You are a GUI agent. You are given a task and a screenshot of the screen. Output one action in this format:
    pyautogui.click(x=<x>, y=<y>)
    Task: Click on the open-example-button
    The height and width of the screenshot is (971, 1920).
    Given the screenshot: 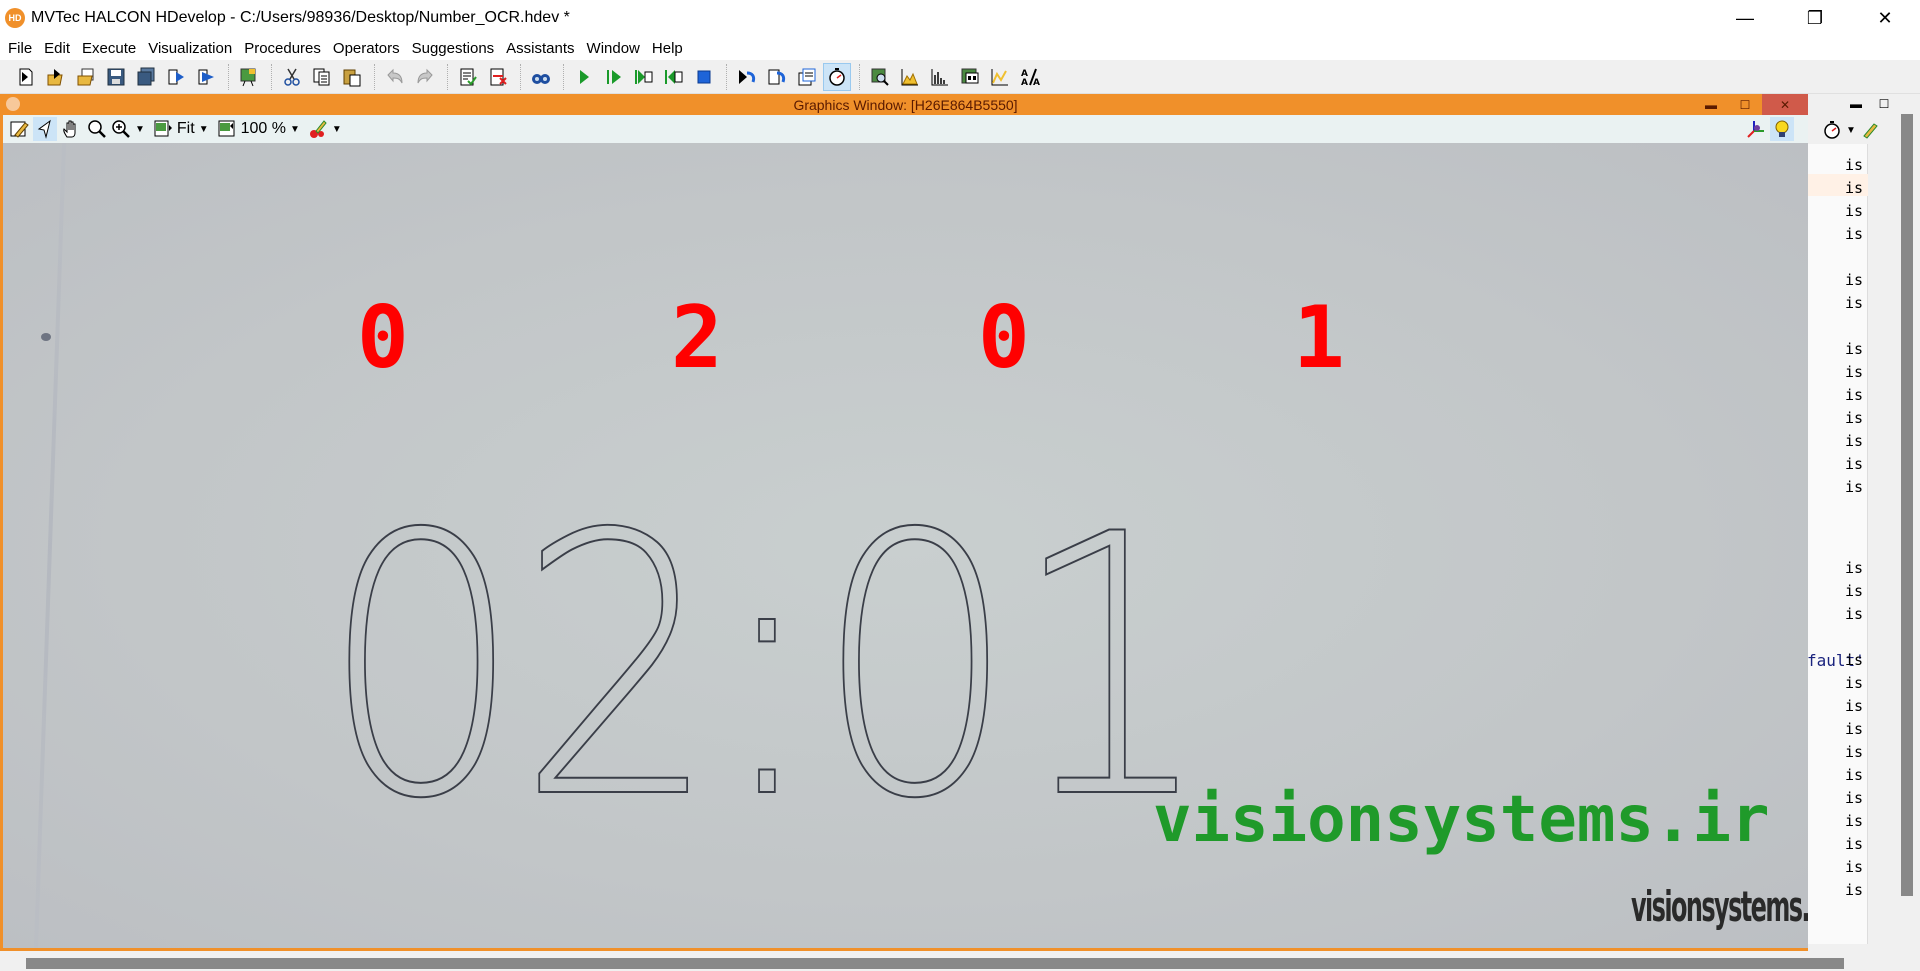 What is the action you would take?
    pyautogui.click(x=86, y=77)
    